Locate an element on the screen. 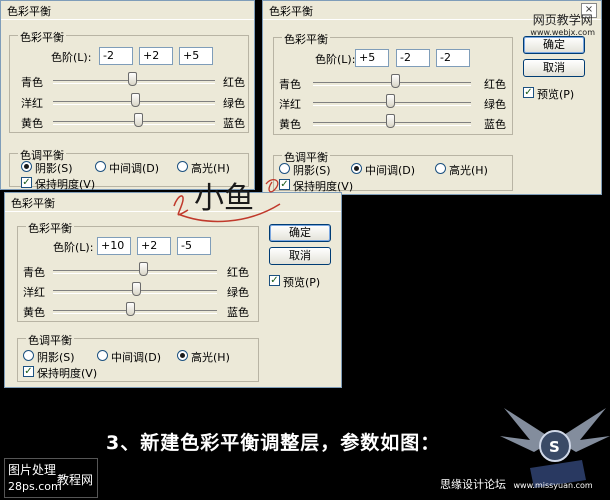  dialog-2-preview-label: 预览(P) is located at coordinates (556, 94).